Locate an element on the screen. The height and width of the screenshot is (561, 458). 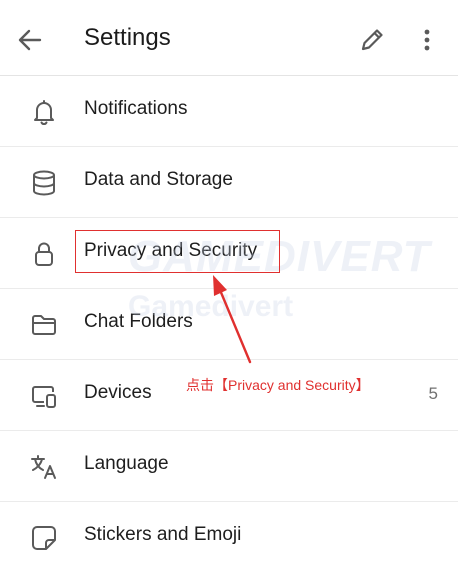
bell-icon is located at coordinates (44, 112).